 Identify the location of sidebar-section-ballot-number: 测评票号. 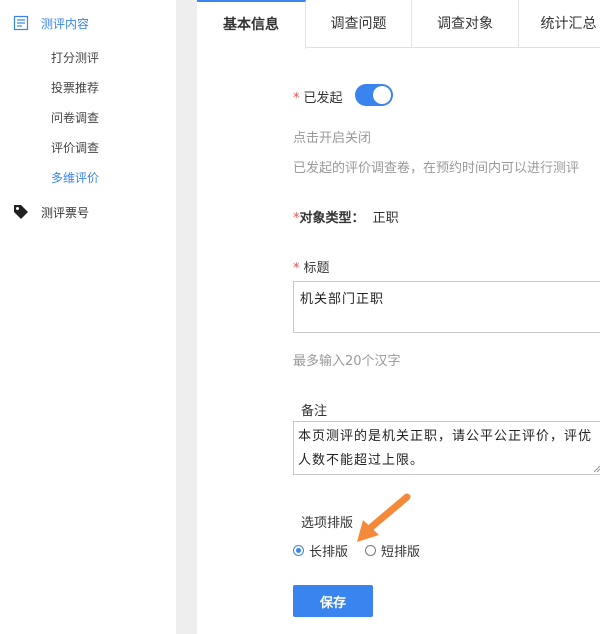
(50, 212).